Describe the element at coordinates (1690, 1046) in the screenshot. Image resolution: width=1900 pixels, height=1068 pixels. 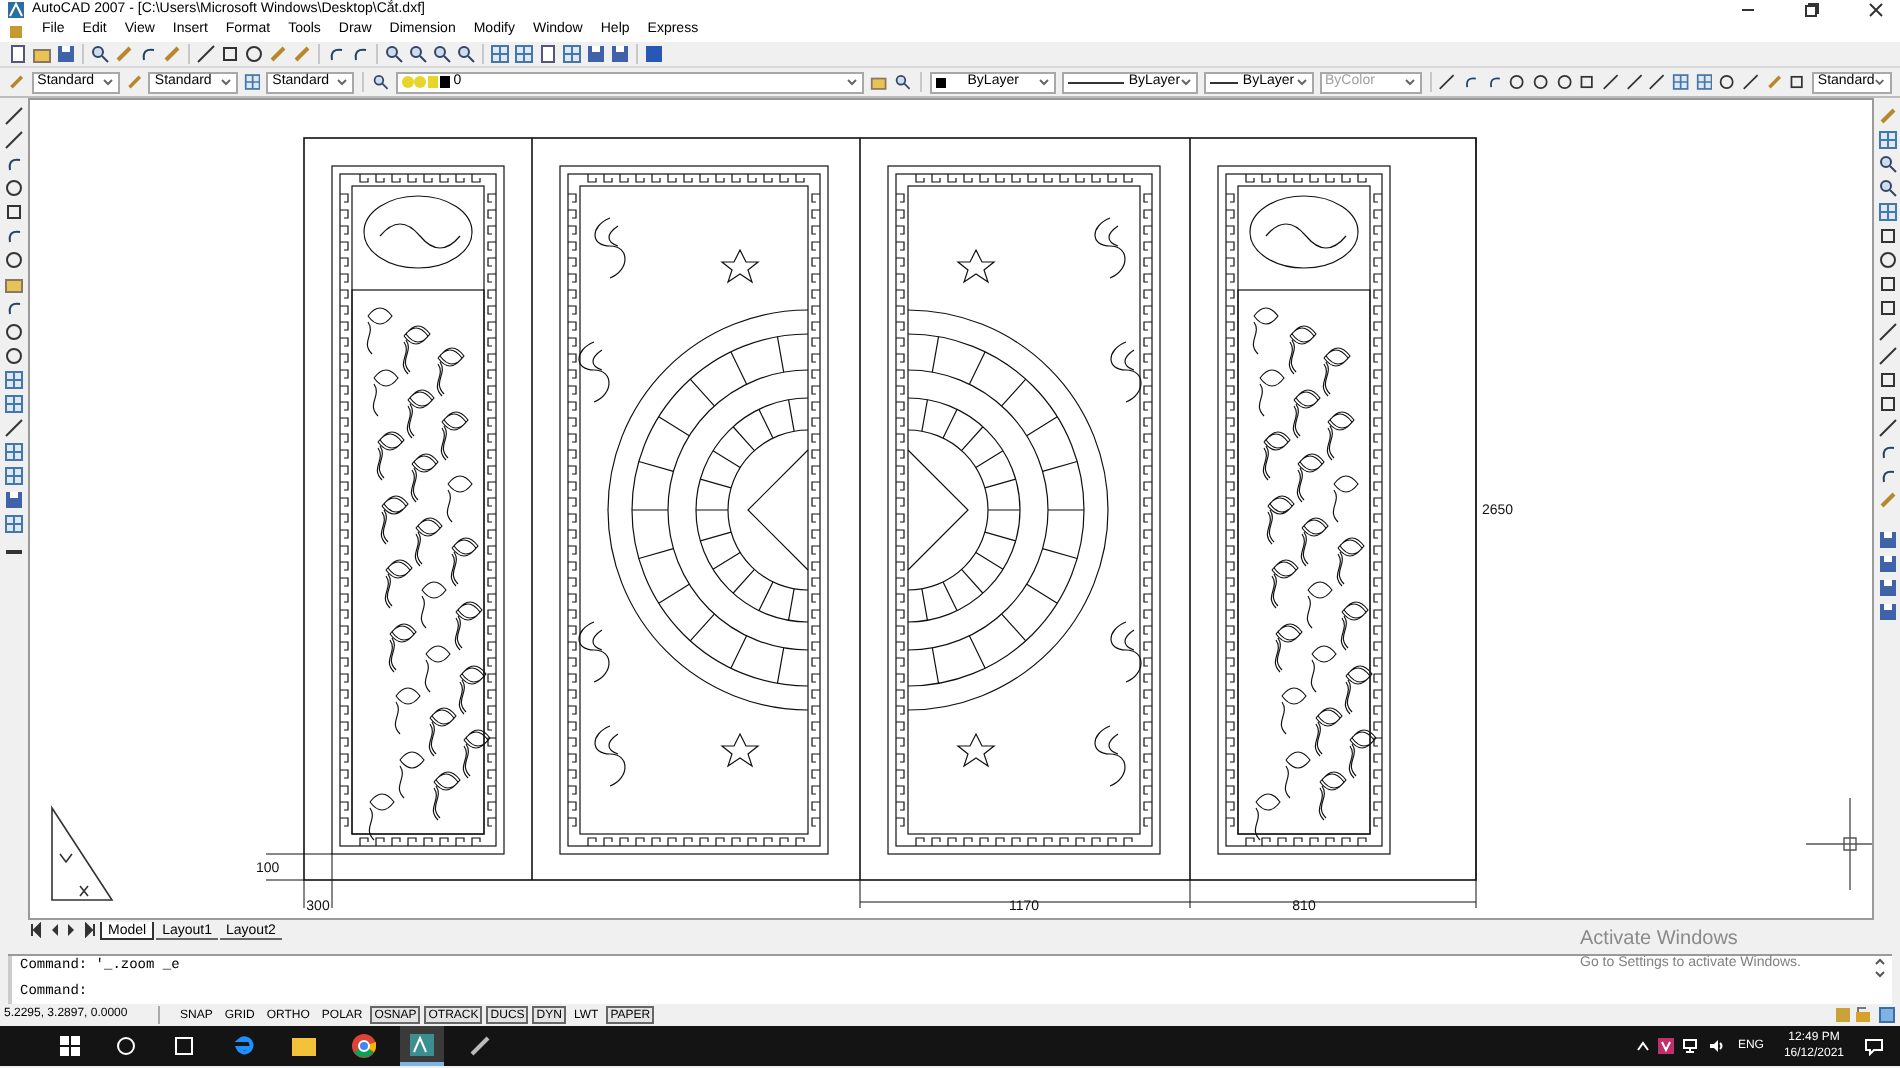
I see `network-icon` at that location.